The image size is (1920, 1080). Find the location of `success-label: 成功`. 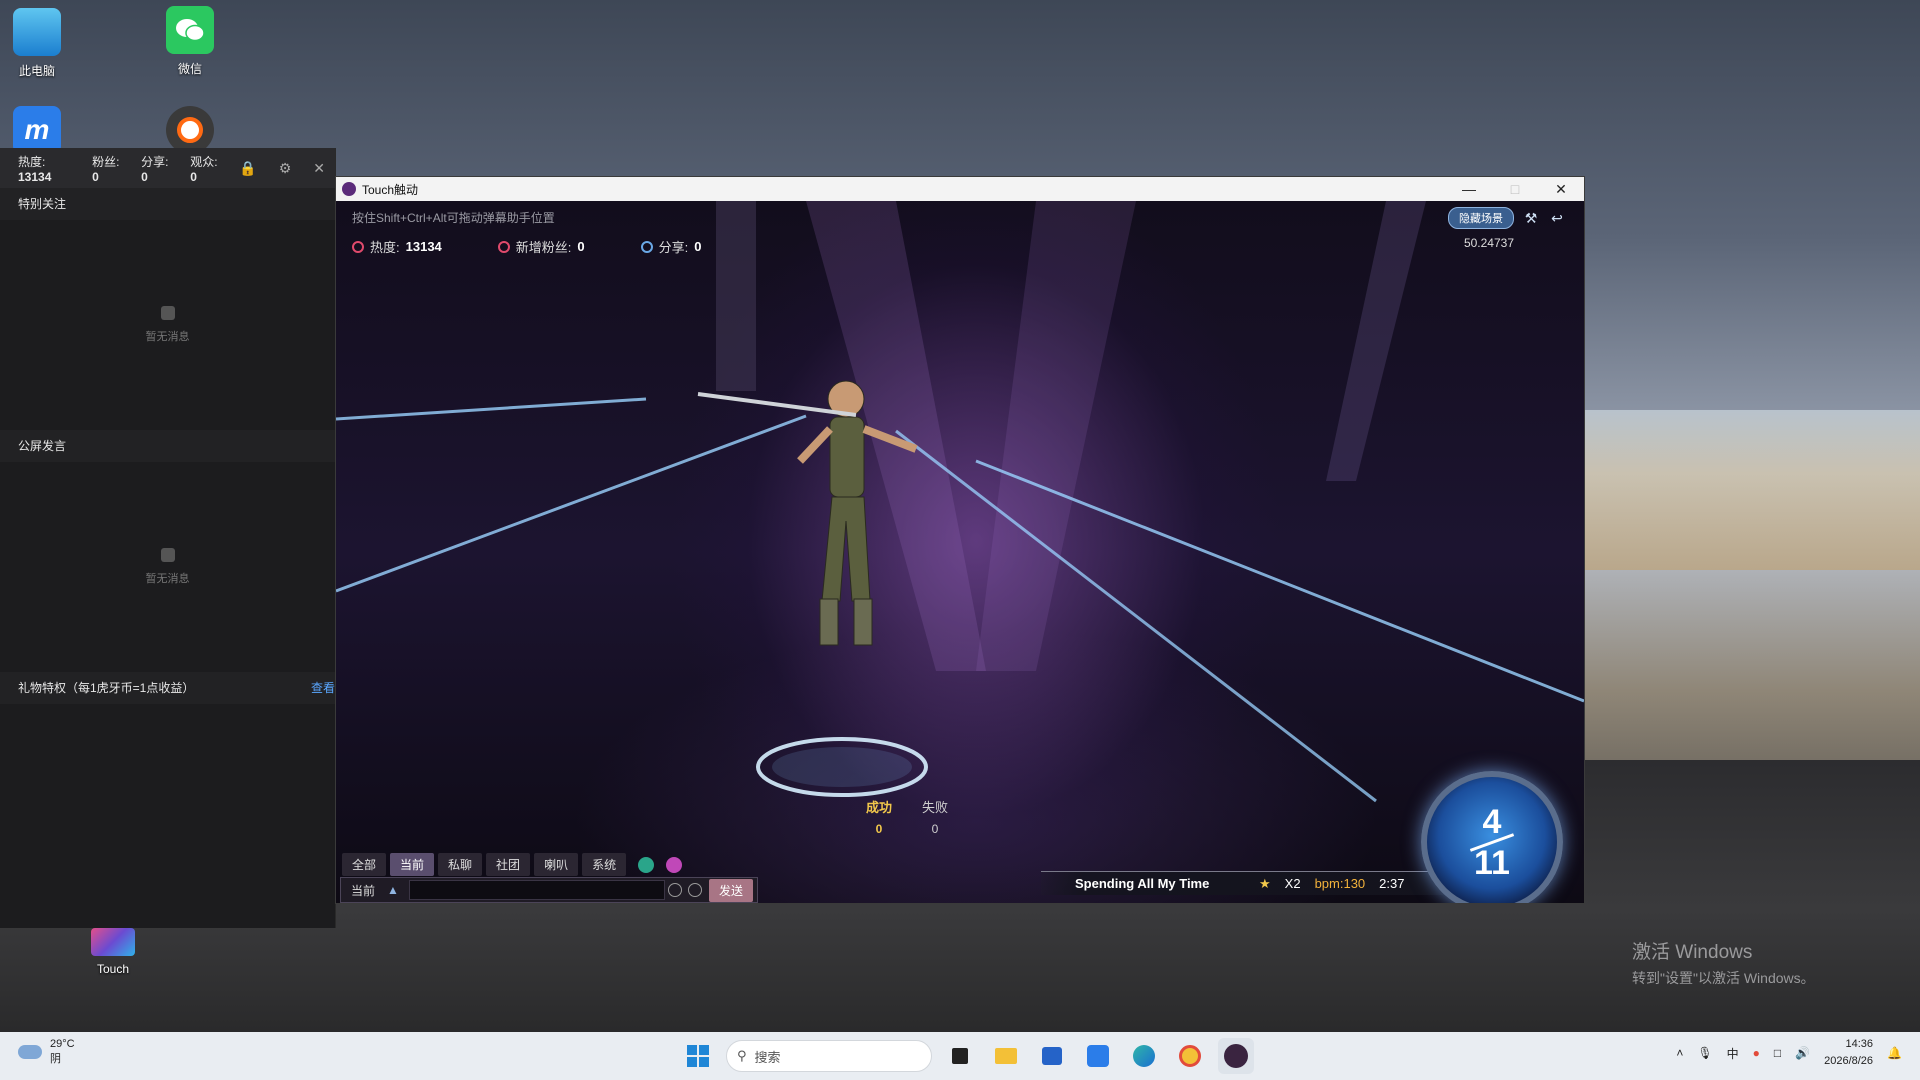

success-label: 成功 is located at coordinates (879, 807).